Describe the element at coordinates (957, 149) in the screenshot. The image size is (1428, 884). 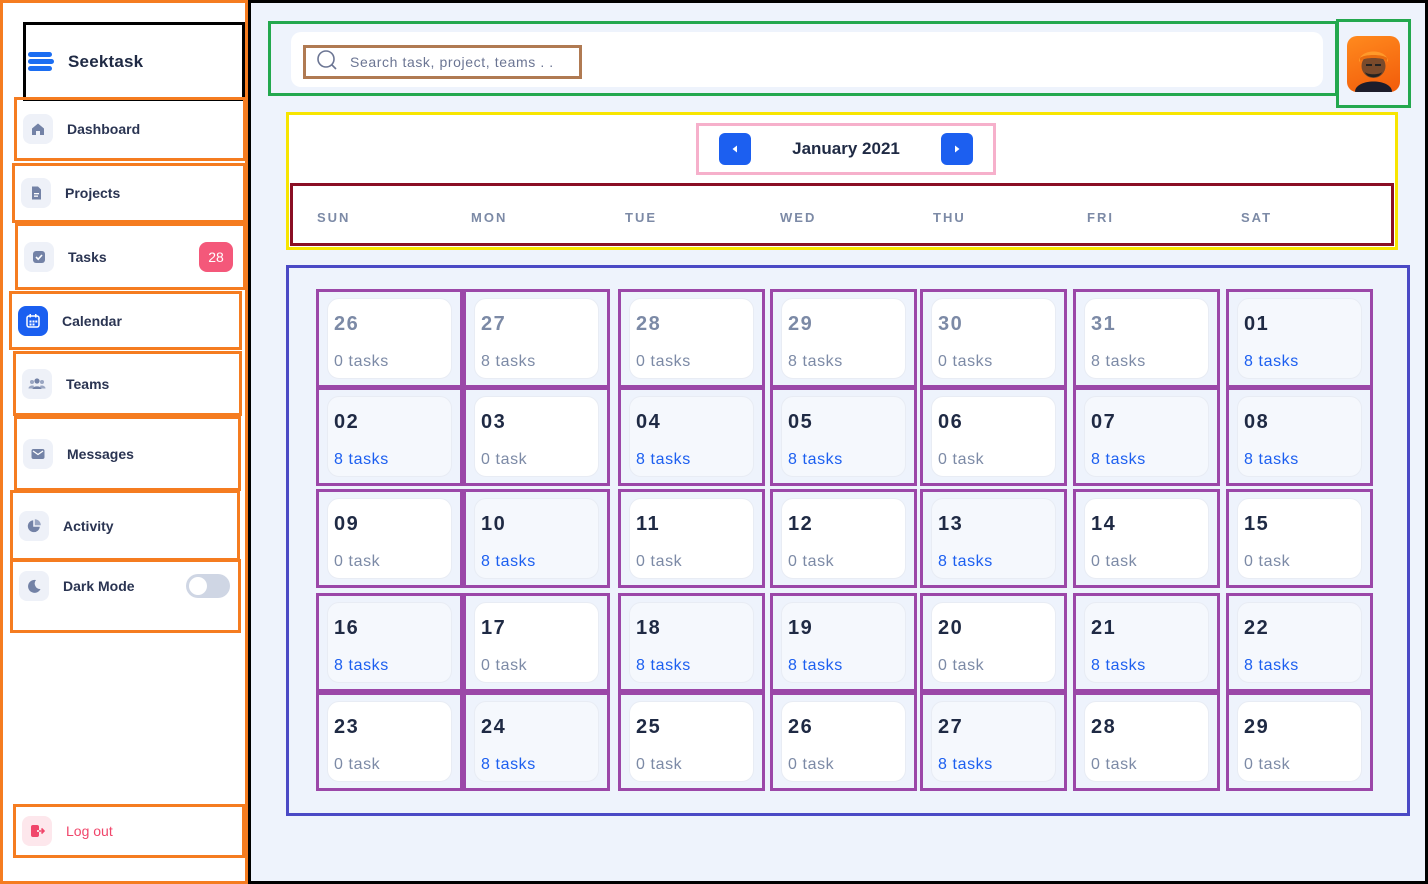
I see `next-month-button` at that location.